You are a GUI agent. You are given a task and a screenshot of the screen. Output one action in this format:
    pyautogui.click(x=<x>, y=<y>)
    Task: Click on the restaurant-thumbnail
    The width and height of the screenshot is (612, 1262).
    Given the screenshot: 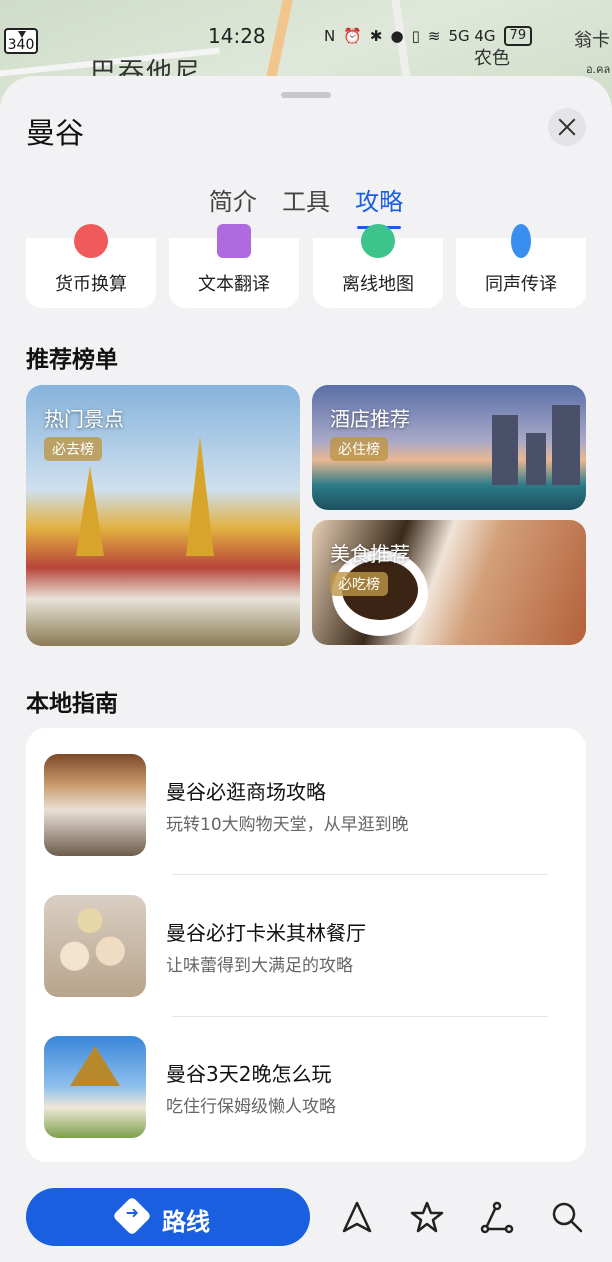 What is the action you would take?
    pyautogui.click(x=95, y=946)
    